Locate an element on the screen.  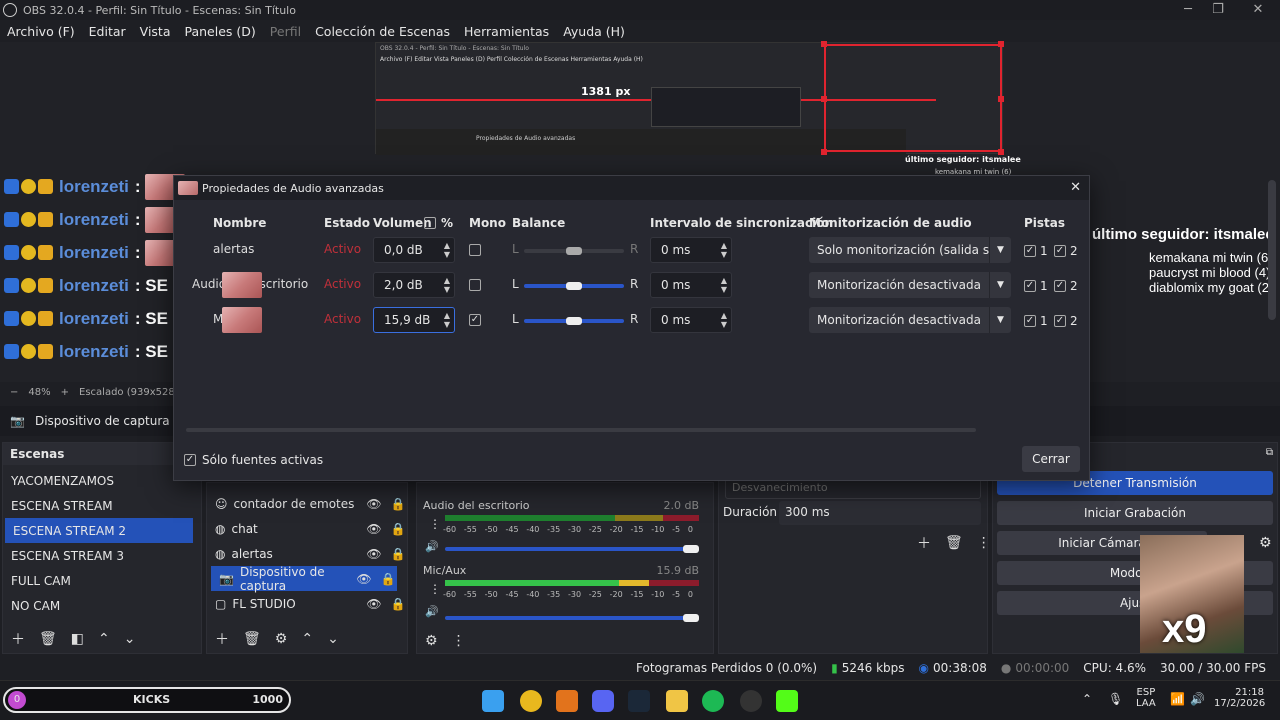
fl-studio-icon is located at coordinates (567, 701).